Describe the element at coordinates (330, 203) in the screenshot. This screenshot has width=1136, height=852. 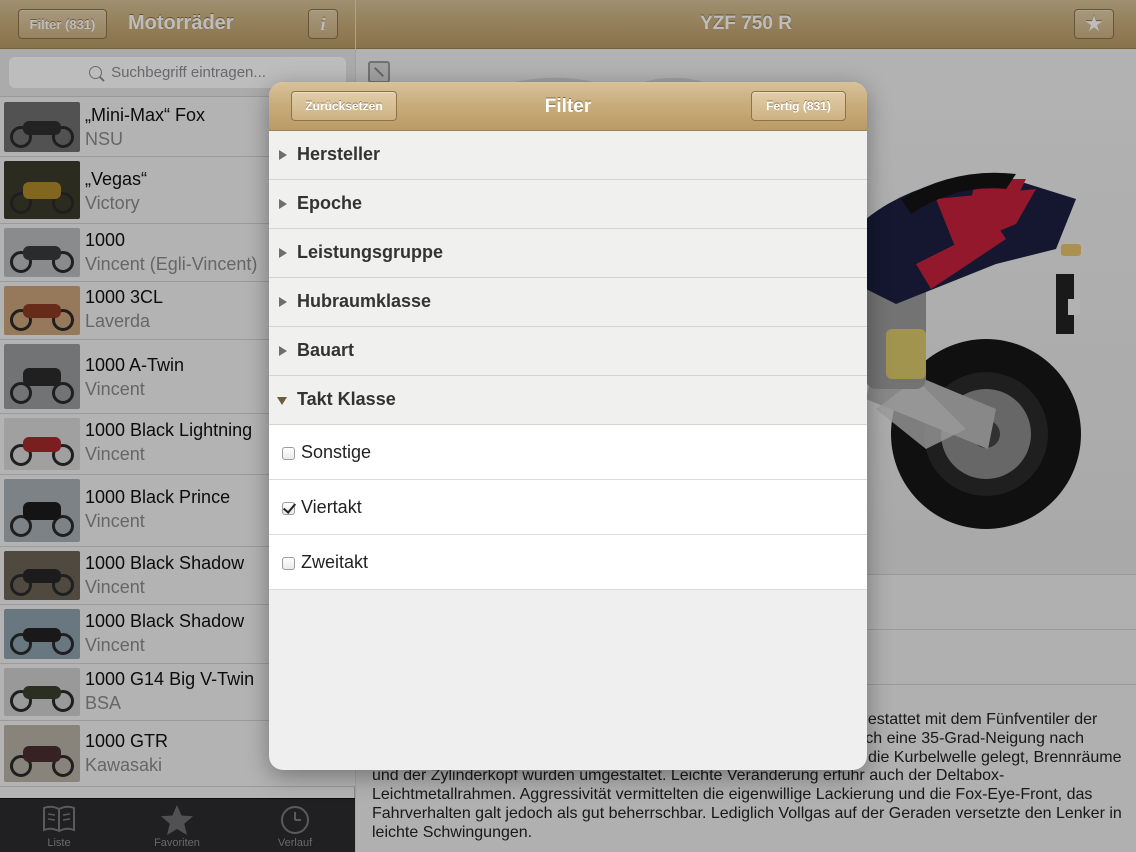
I see `filter-section-label: Epoche` at that location.